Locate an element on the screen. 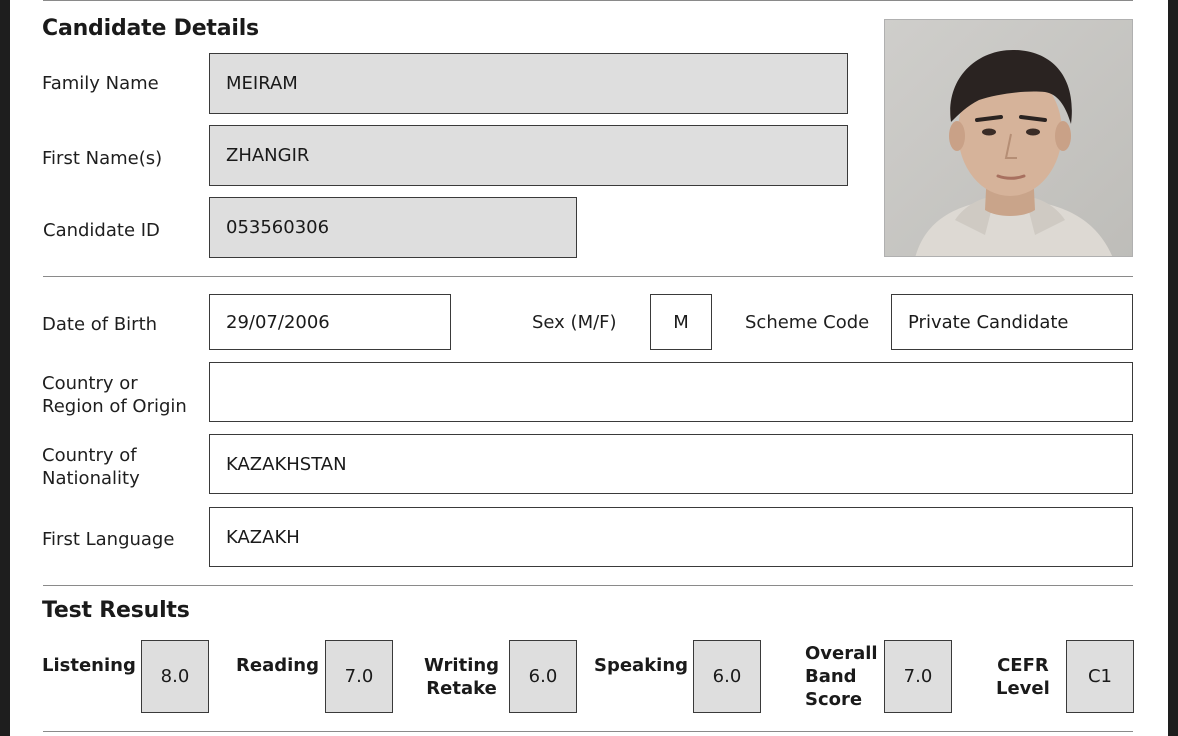 The width and height of the screenshot is (1178, 736). reading-score: 7.0 is located at coordinates (359, 676).